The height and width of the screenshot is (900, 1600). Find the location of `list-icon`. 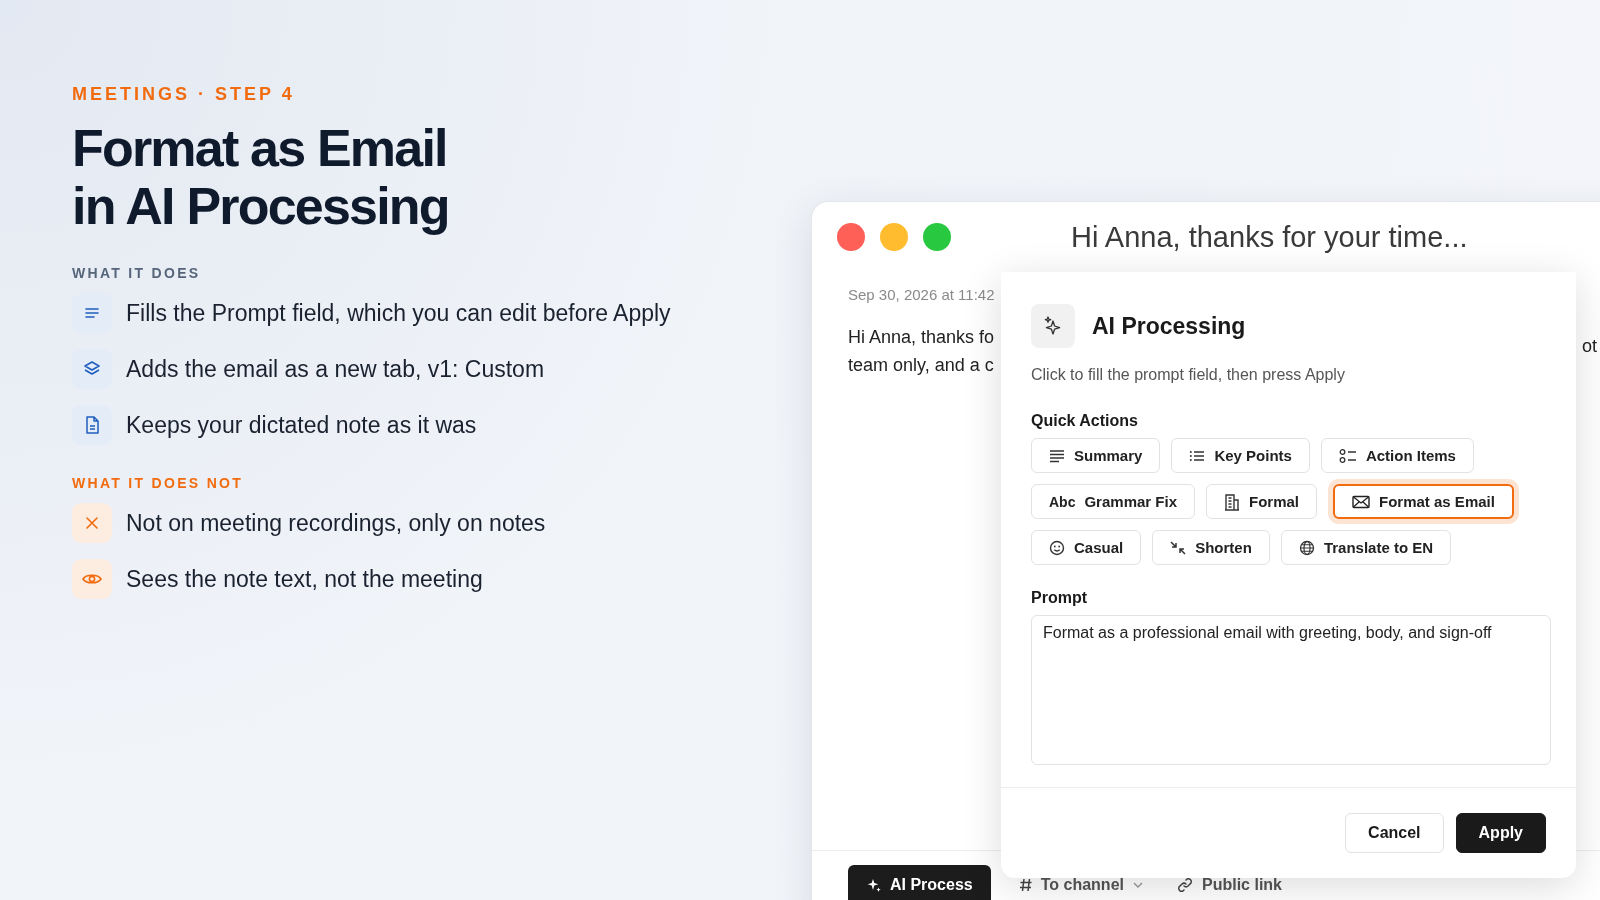

list-icon is located at coordinates (1197, 455).